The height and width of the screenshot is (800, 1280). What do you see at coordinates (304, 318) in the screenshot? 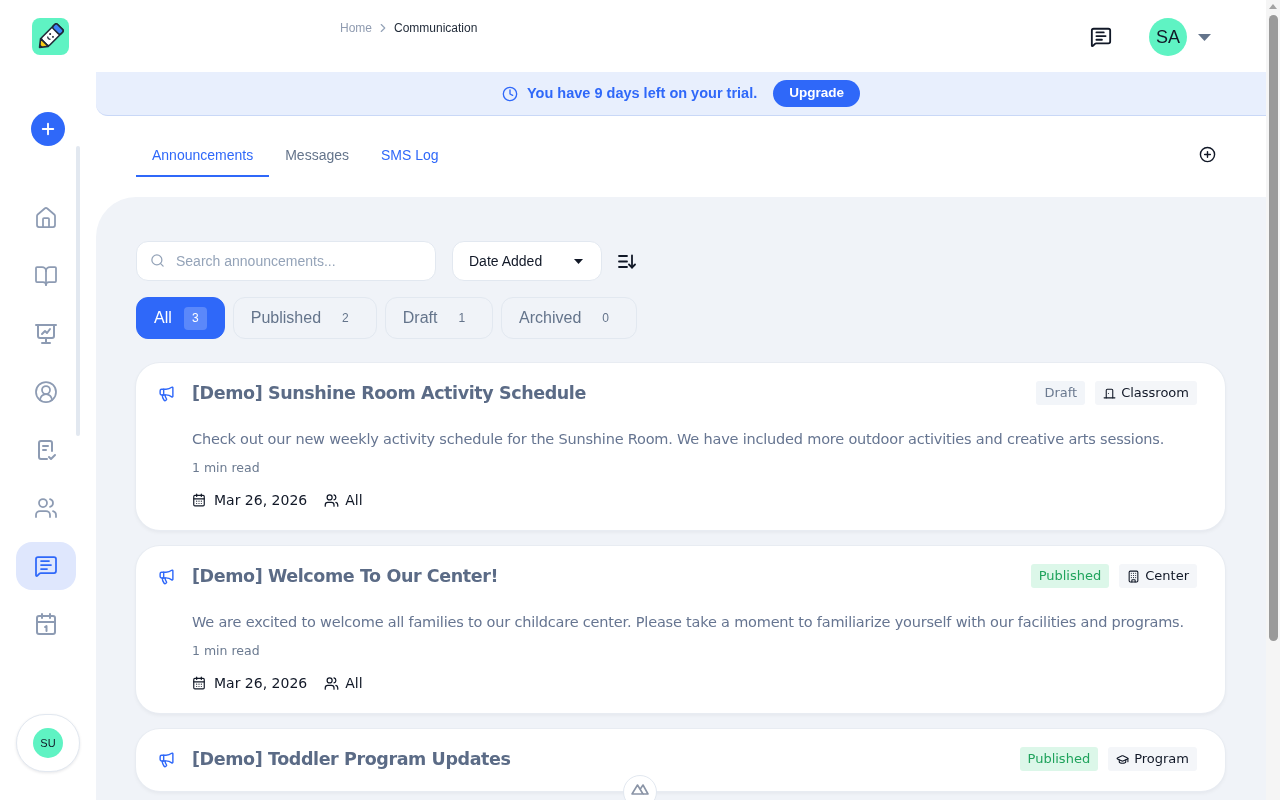
I see `filter-chip: Published 2` at bounding box center [304, 318].